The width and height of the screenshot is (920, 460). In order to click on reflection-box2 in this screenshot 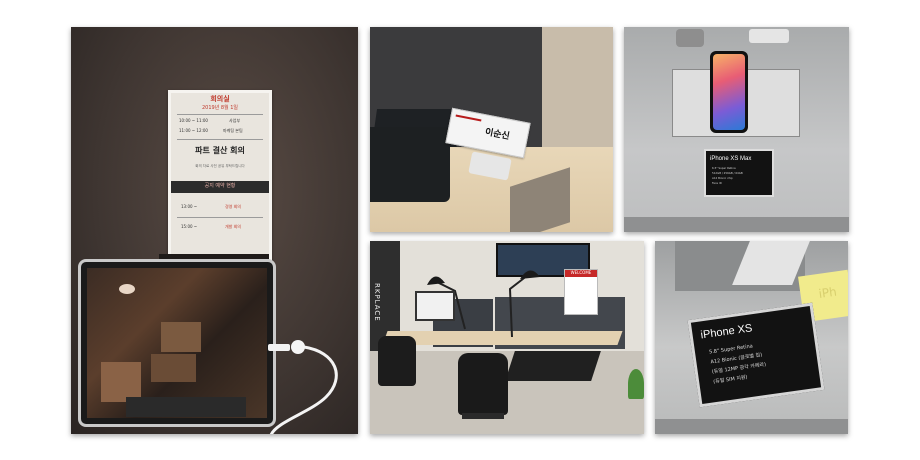, I will do `click(173, 368)`.